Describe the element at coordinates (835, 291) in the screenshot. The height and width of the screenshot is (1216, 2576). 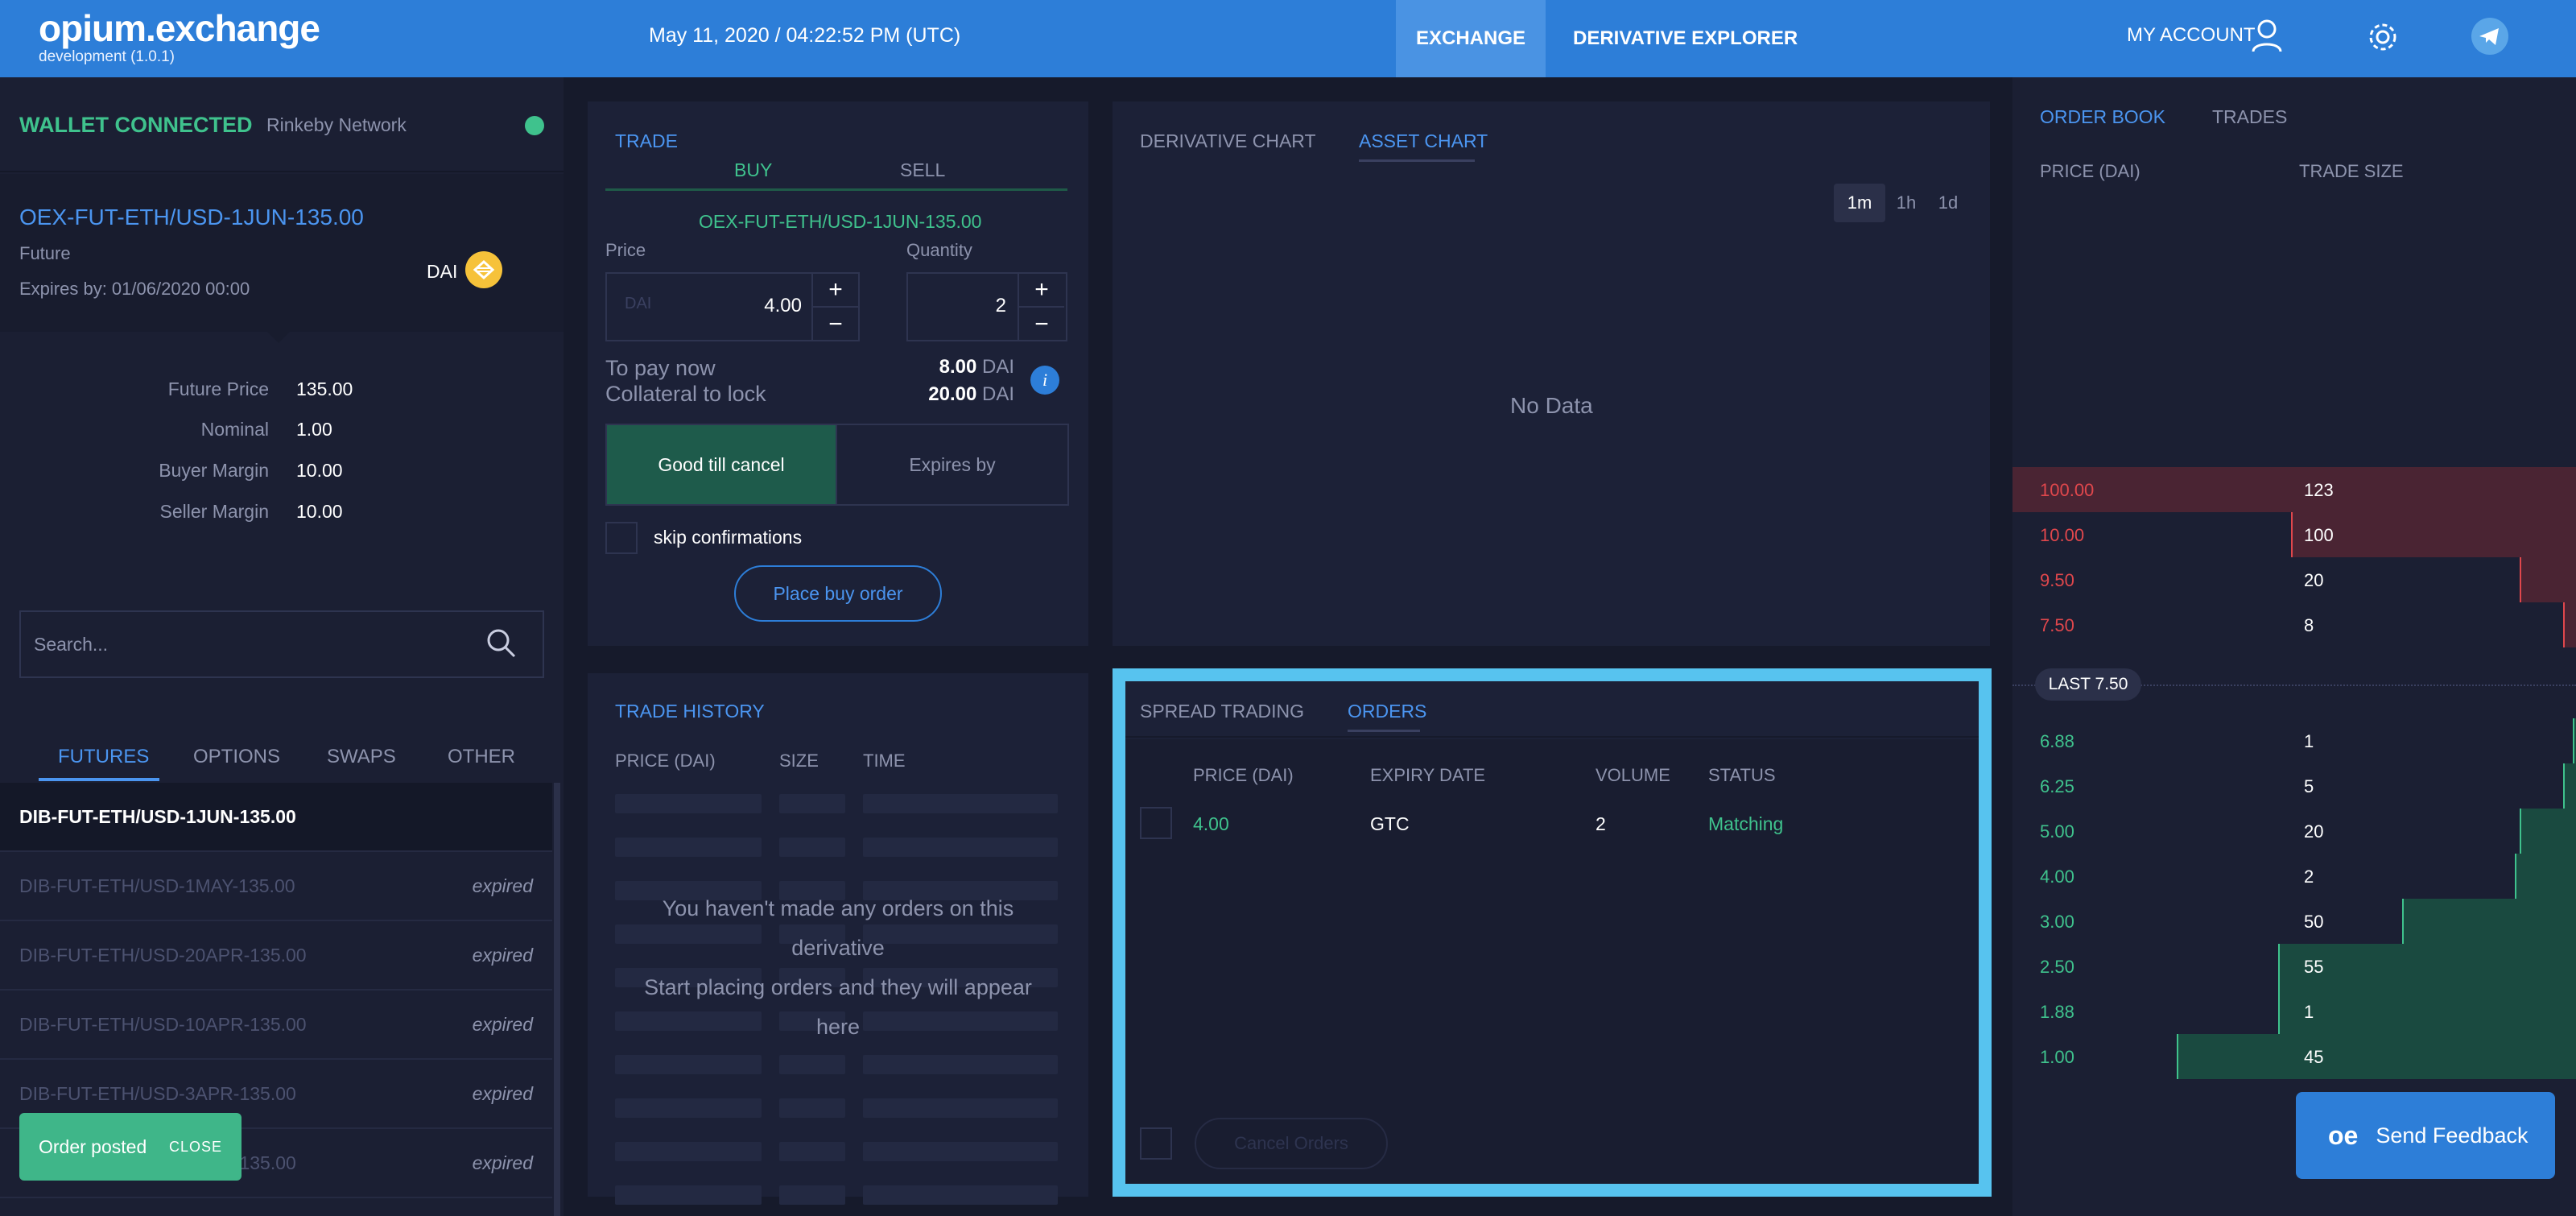
I see `price-increment-button: +` at that location.